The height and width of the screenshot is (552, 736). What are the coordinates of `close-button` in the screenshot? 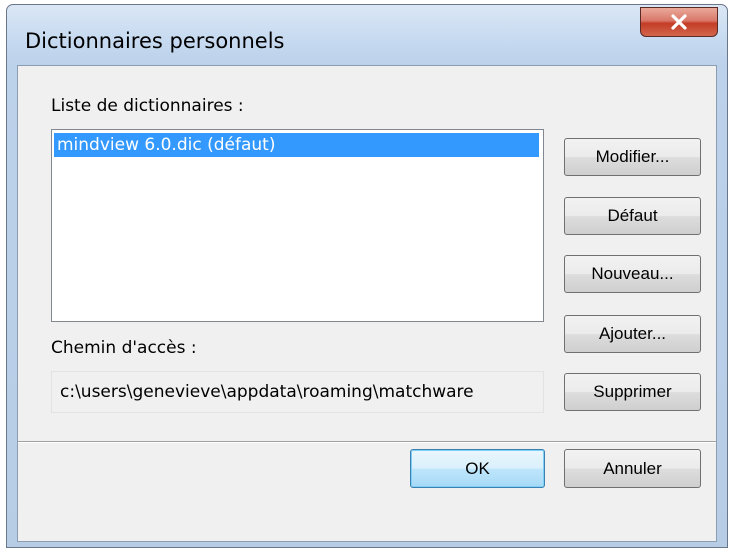 It's located at (679, 22).